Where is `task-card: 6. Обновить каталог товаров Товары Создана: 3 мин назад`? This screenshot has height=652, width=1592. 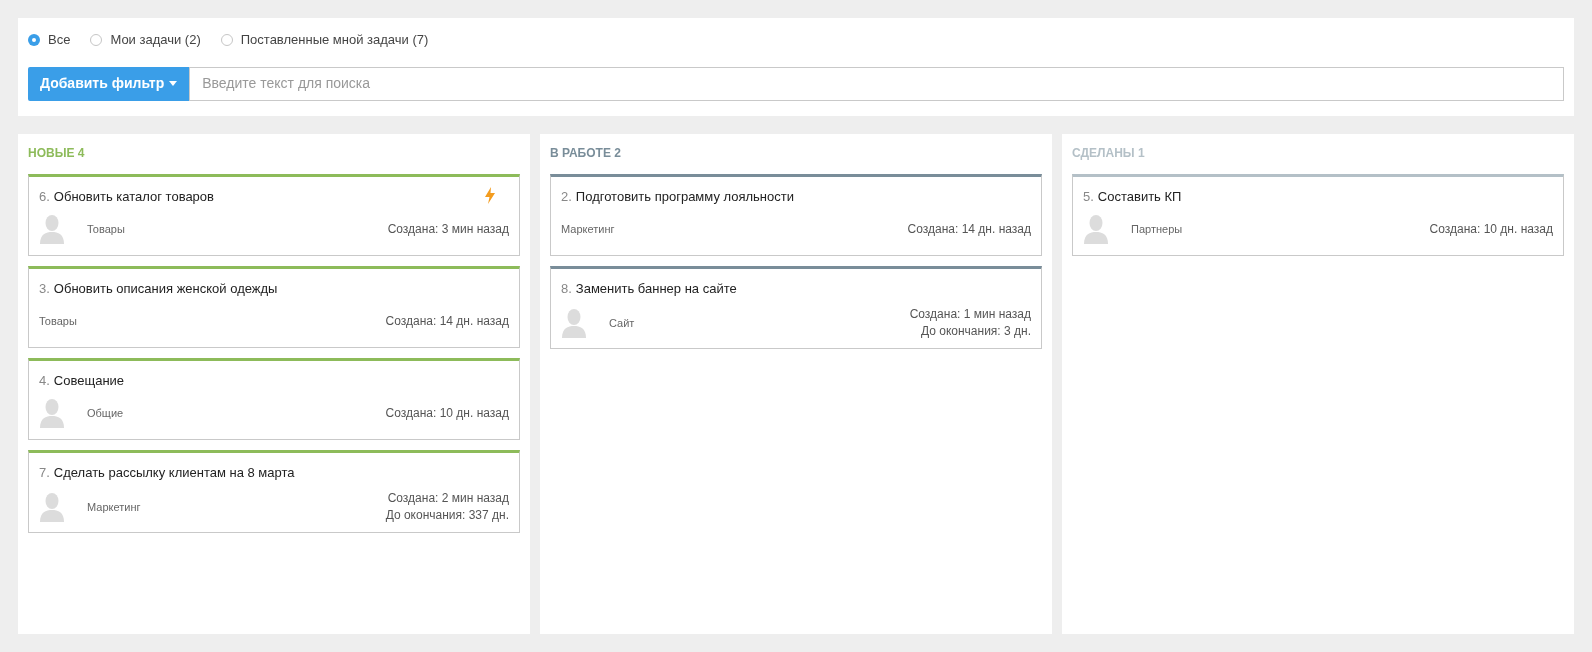
task-card: 6. Обновить каталог товаров Товары Создана: 3 мин назад is located at coordinates (274, 214).